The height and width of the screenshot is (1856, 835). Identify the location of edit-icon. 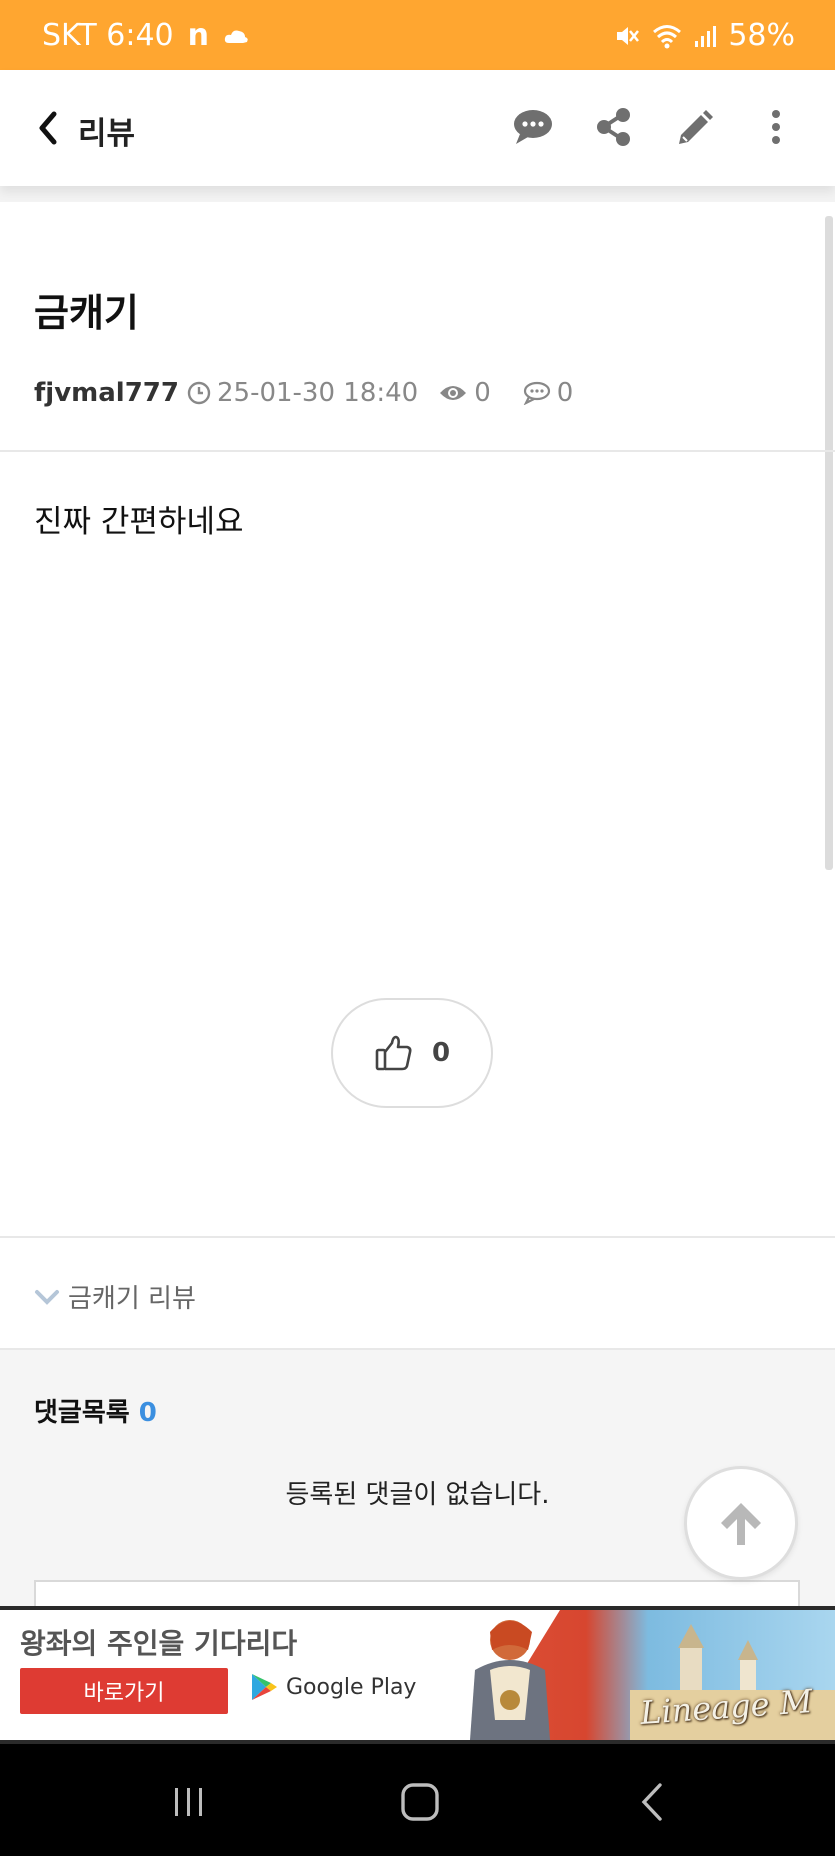
(696, 127).